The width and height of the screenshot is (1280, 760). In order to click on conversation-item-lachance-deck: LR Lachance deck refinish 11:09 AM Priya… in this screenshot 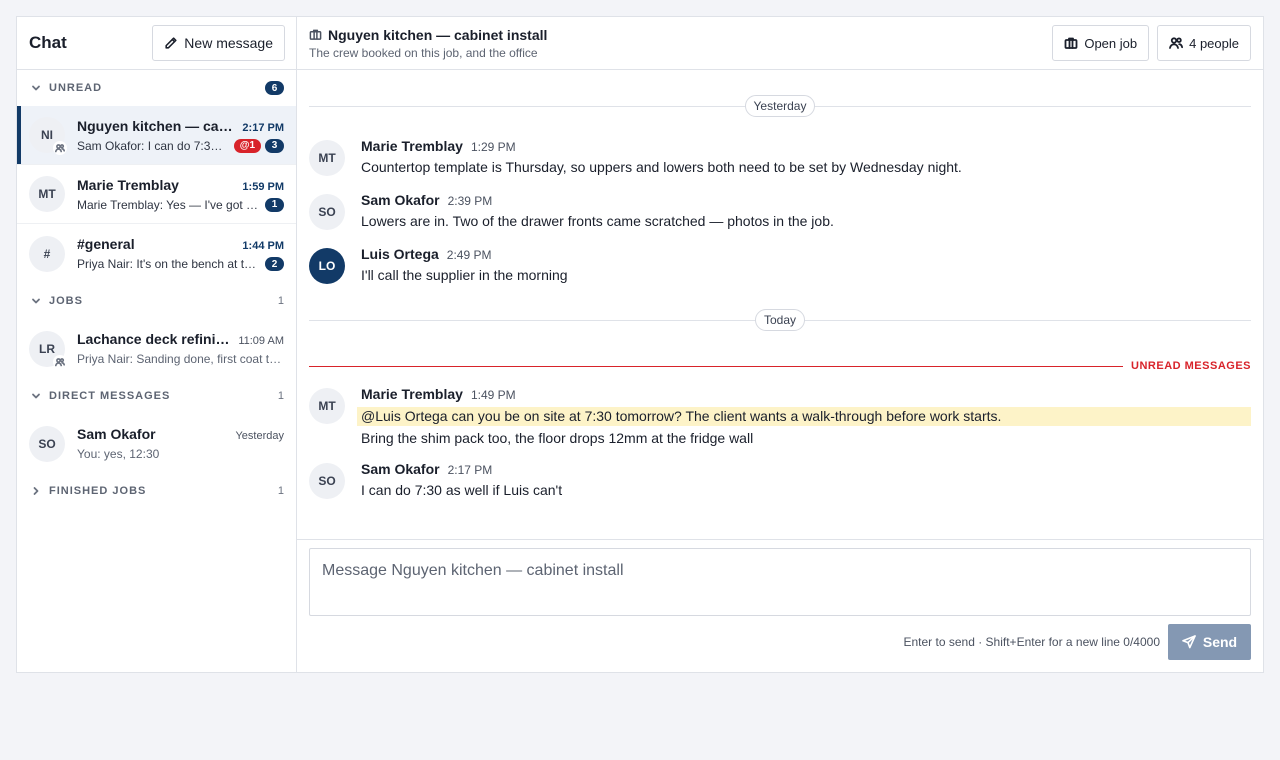, I will do `click(156, 348)`.